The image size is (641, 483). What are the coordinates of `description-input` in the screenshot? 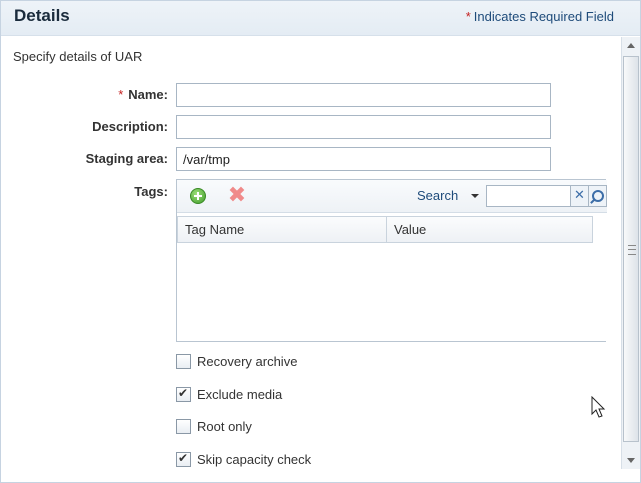 It's located at (363, 127).